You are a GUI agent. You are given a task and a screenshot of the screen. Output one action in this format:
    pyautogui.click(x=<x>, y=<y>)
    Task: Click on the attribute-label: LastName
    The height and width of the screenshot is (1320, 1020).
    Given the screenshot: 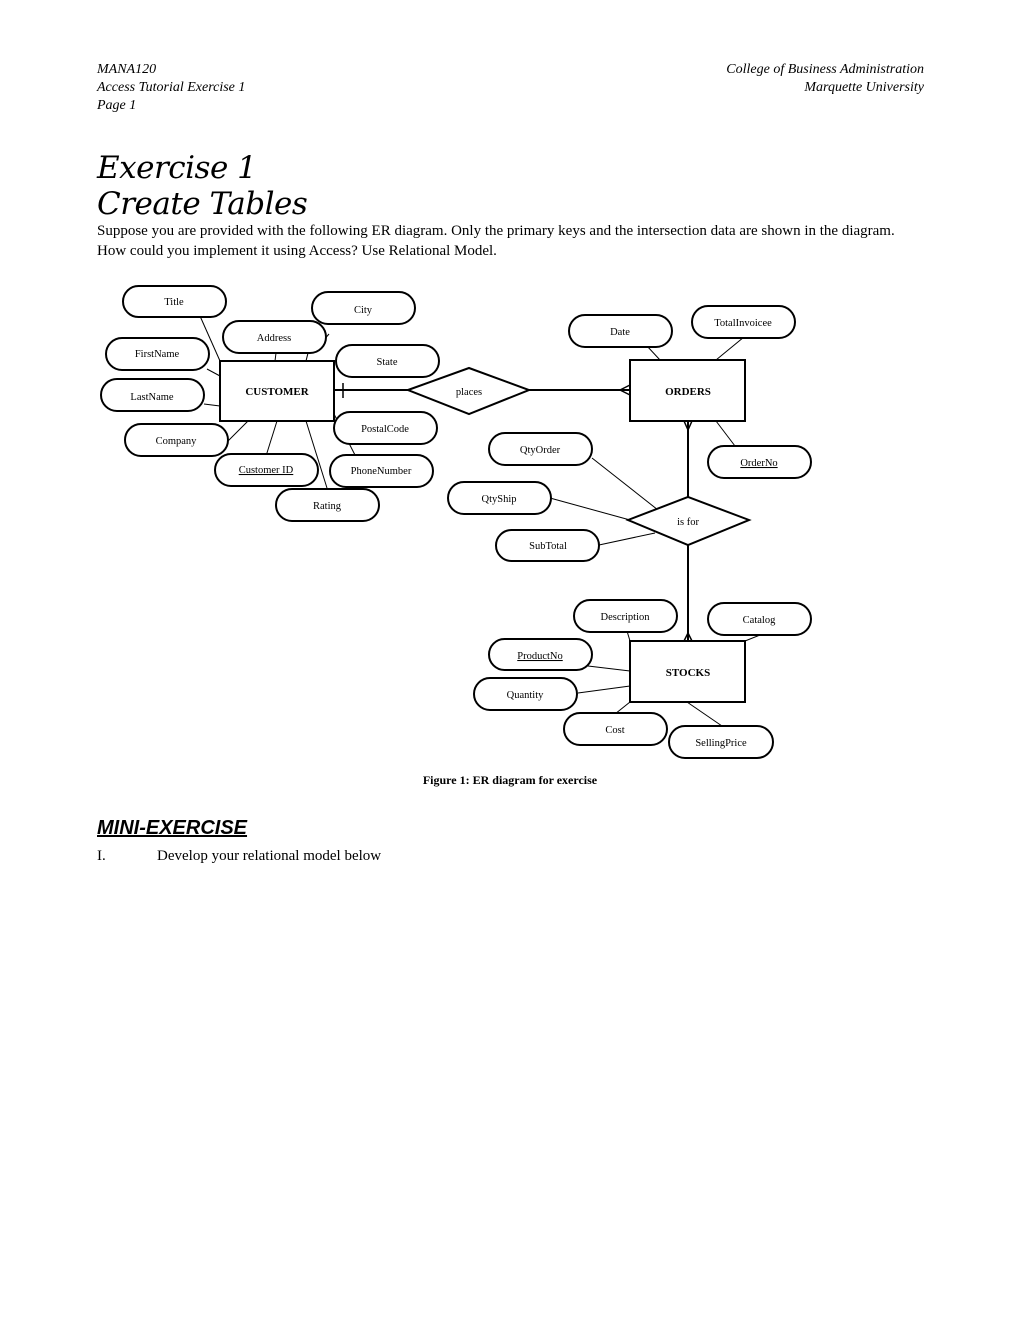 What is the action you would take?
    pyautogui.click(x=151, y=397)
    